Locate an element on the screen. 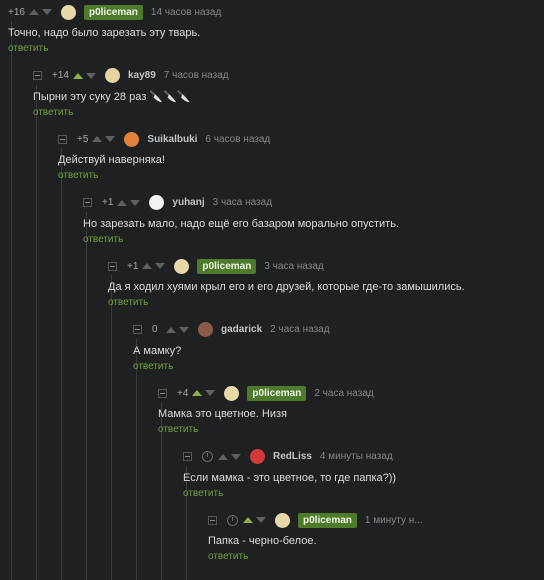 The height and width of the screenshot is (580, 544). author-name: yuhanj is located at coordinates (188, 202).